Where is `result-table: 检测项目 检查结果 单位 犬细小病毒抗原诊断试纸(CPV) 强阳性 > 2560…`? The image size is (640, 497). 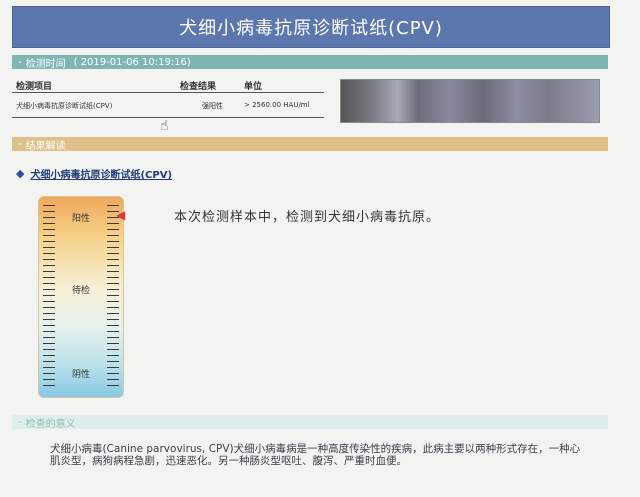 result-table: 检测项目 检查结果 单位 犬细小病毒抗原诊断试纸(CPV) 强阳性 > 2560… is located at coordinates (168, 97).